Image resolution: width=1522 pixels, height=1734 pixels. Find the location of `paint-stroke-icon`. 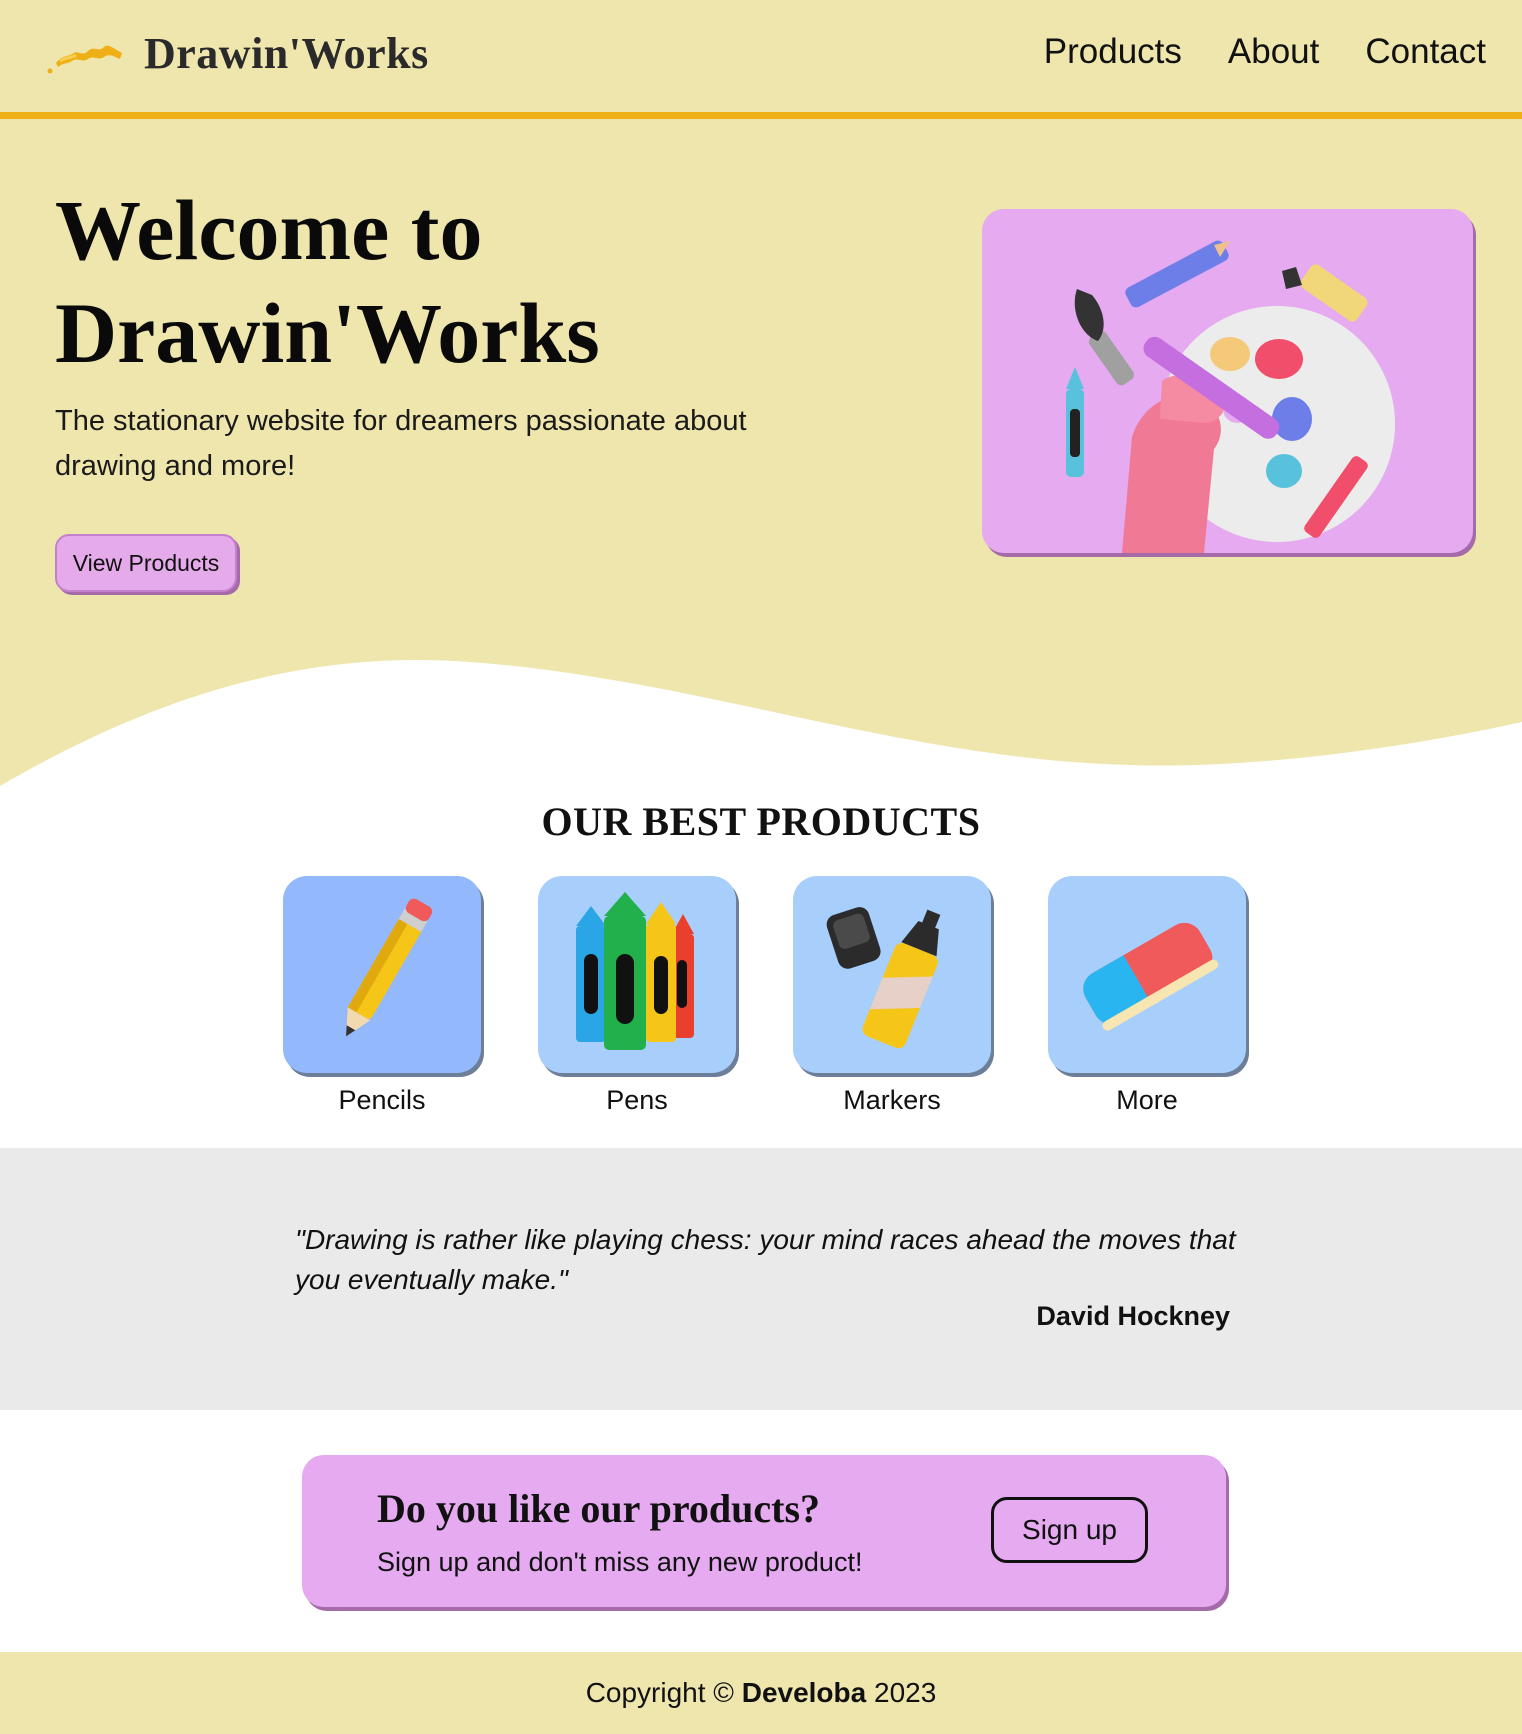

paint-stroke-icon is located at coordinates (84, 59).